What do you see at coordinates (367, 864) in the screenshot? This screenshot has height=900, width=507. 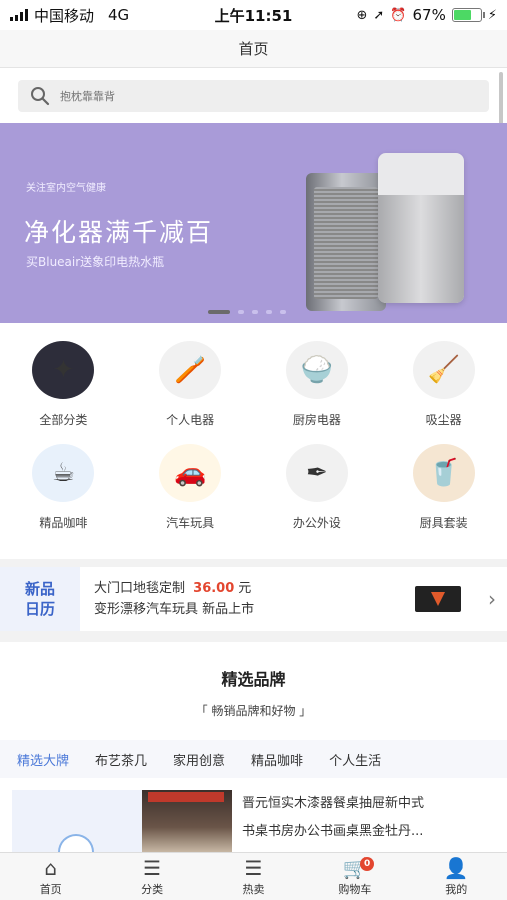 I see `cart-count-badge: 0` at bounding box center [367, 864].